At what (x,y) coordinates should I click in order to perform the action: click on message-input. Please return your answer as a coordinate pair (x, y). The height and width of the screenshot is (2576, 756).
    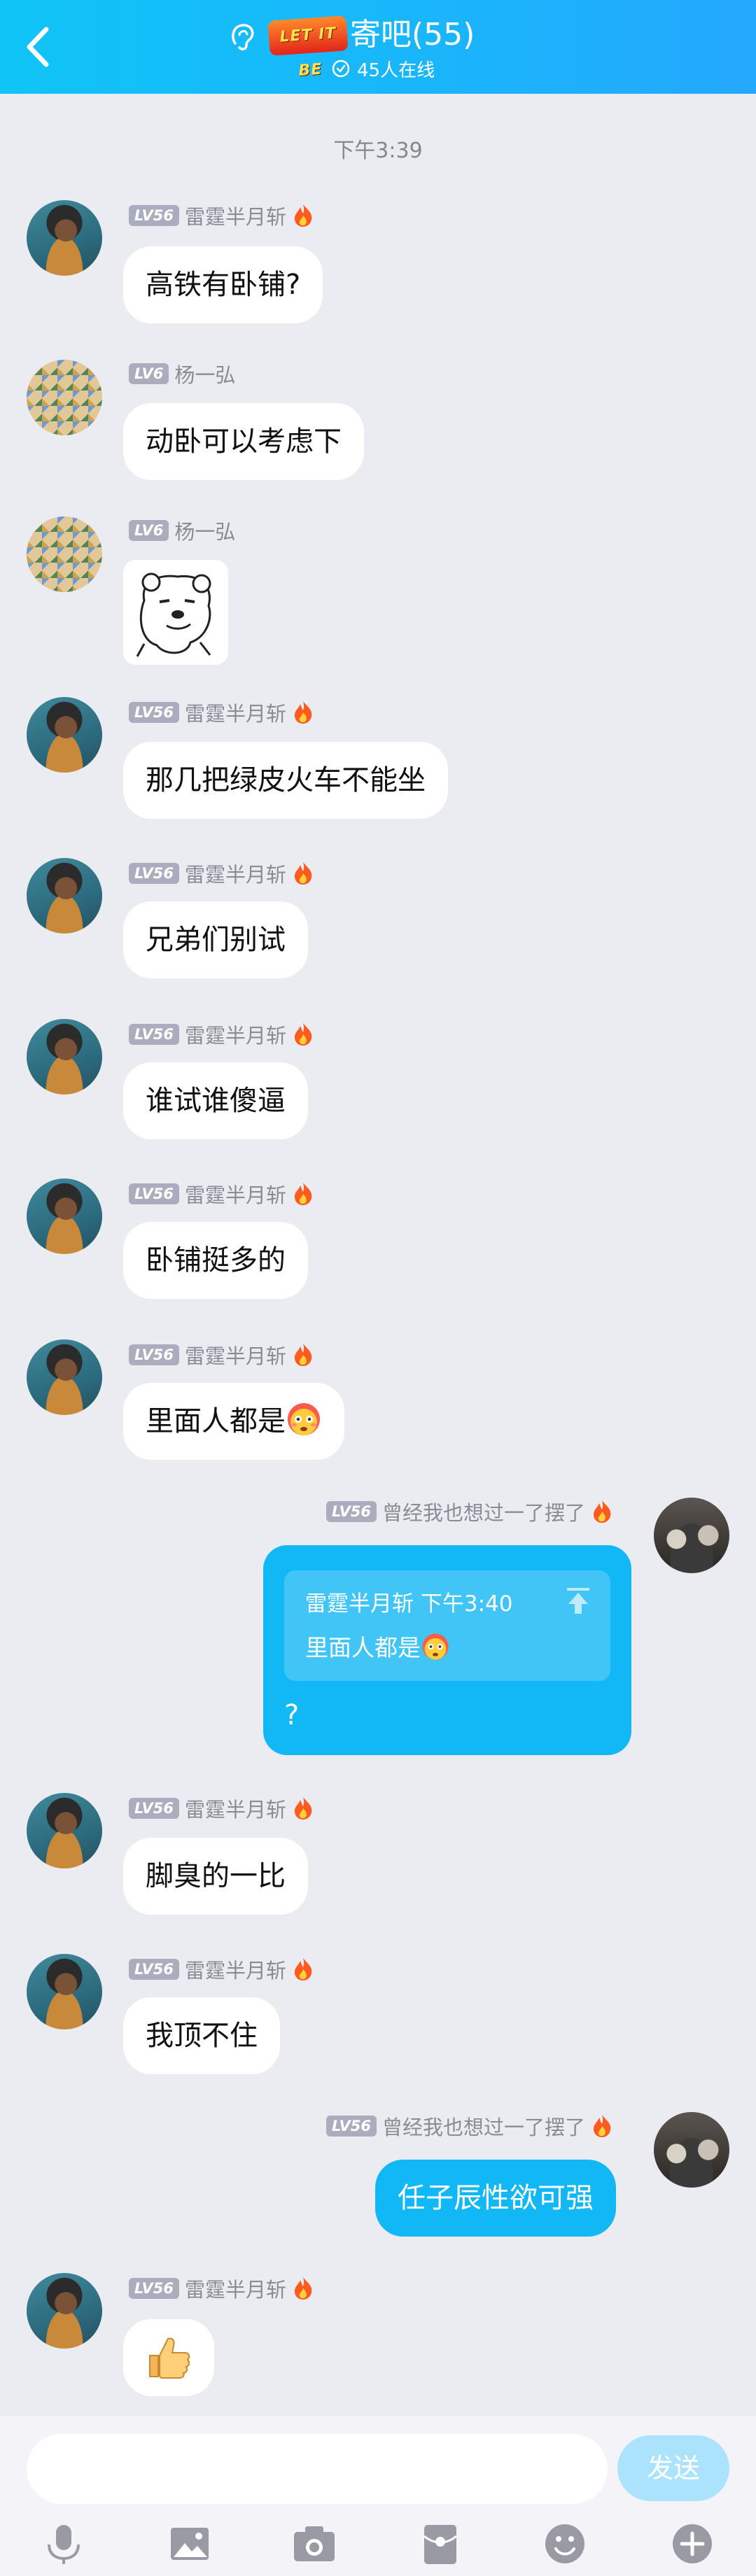
    Looking at the image, I should click on (317, 2469).